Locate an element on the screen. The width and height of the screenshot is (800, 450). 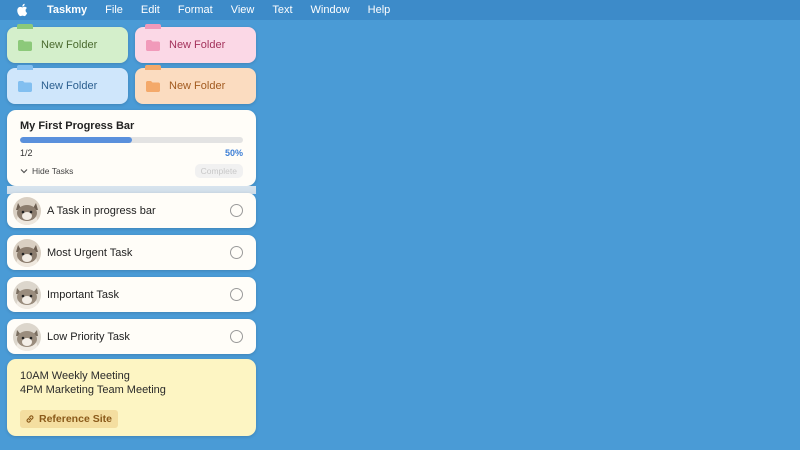
progress-count: 1/2 is located at coordinates (26, 153).